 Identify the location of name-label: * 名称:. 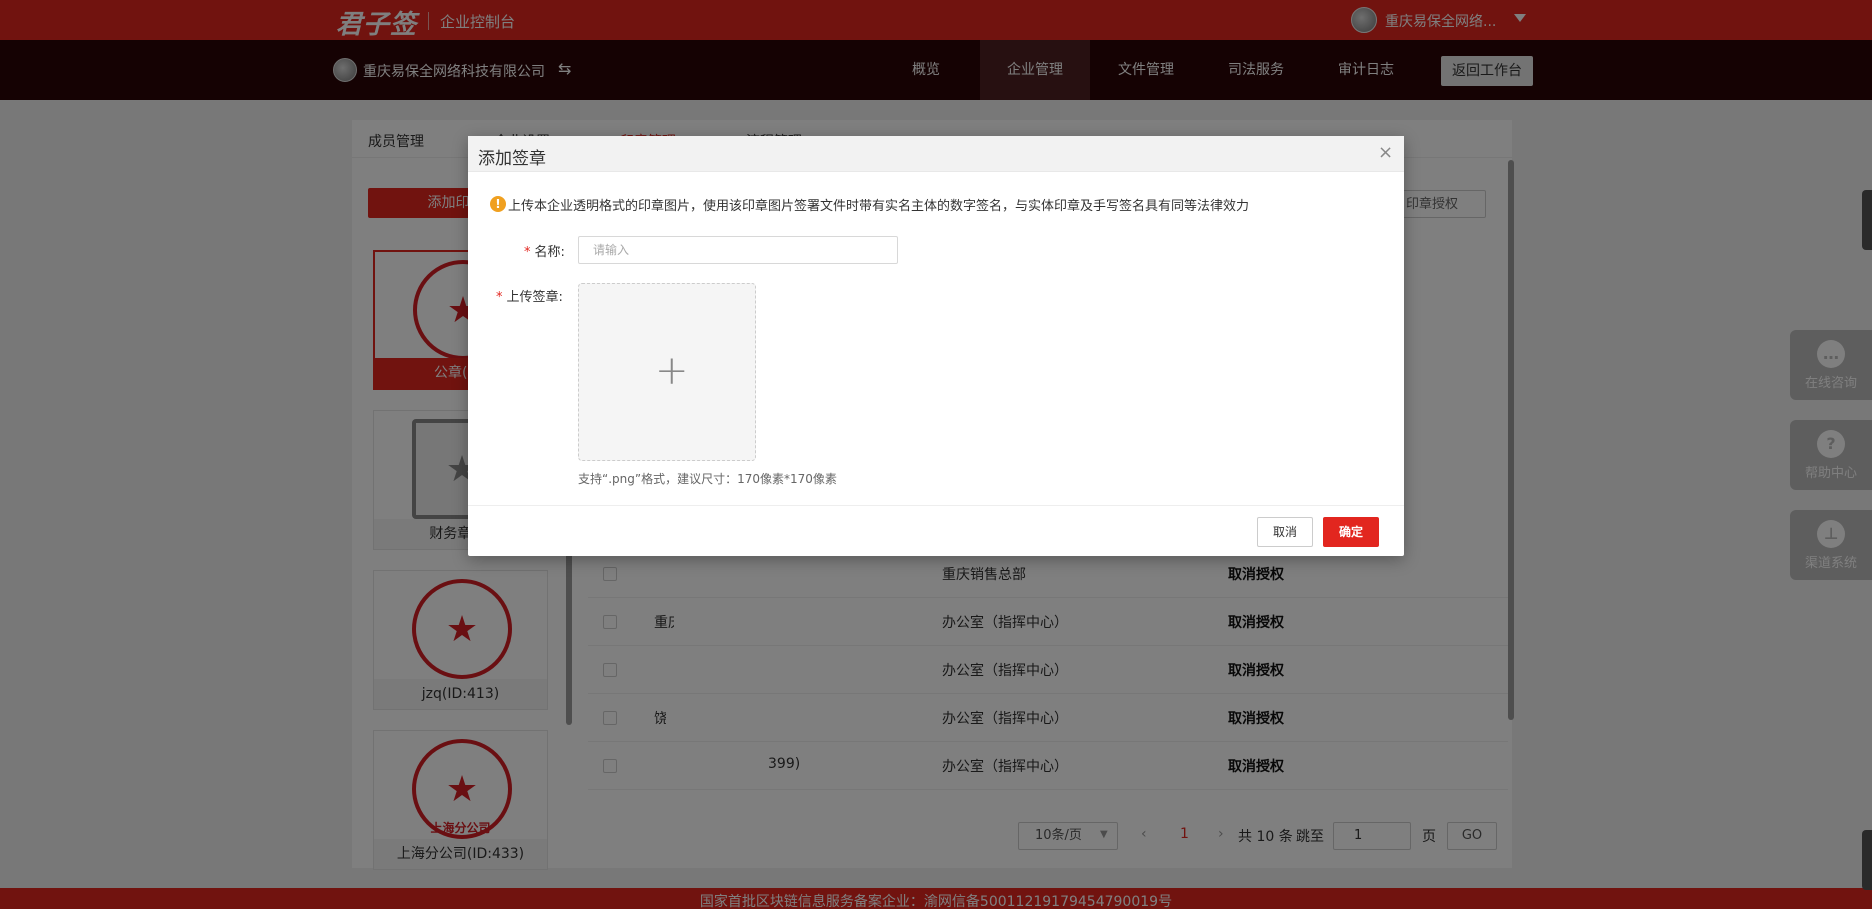
(544, 250).